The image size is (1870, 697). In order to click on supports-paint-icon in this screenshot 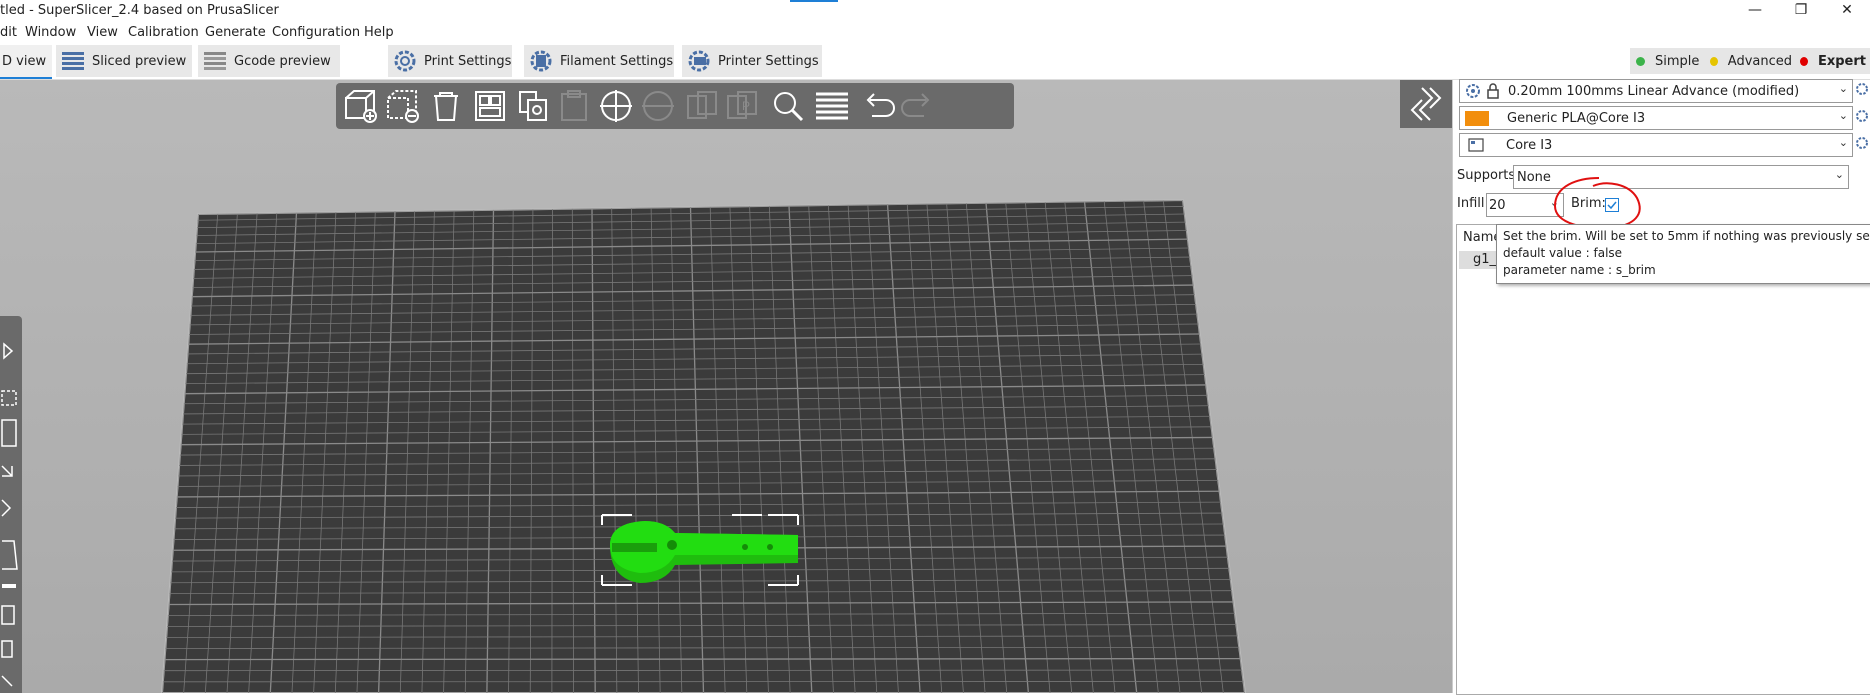, I will do `click(9, 555)`.